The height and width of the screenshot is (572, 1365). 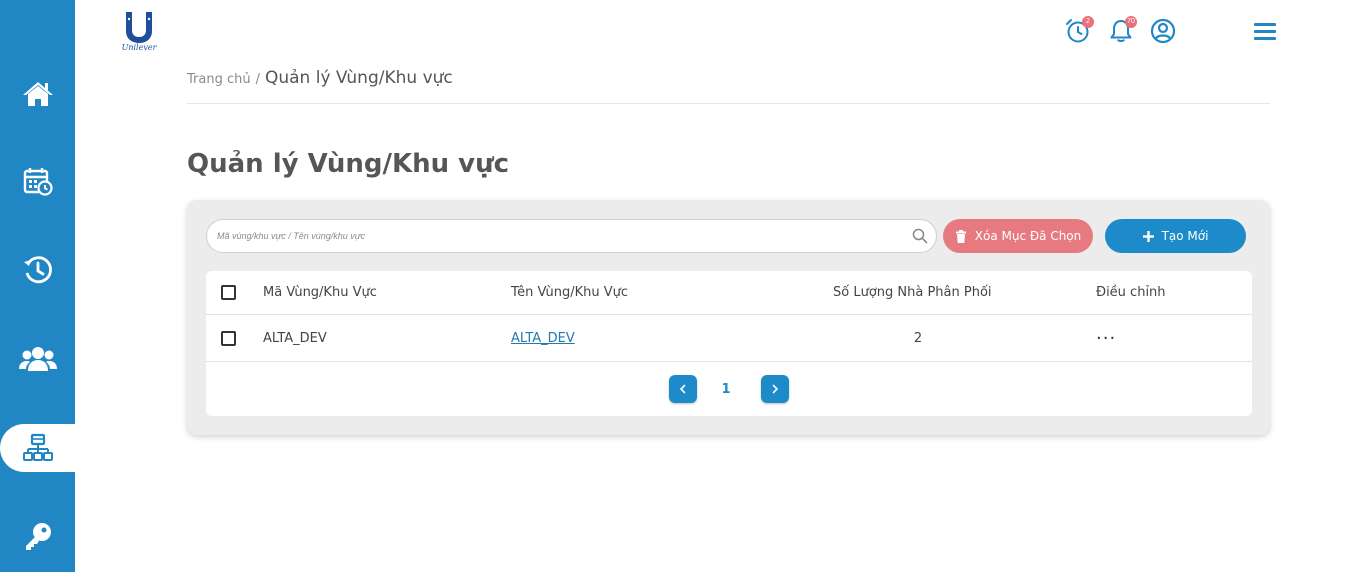 I want to click on page-number-current: 1, so click(x=726, y=389).